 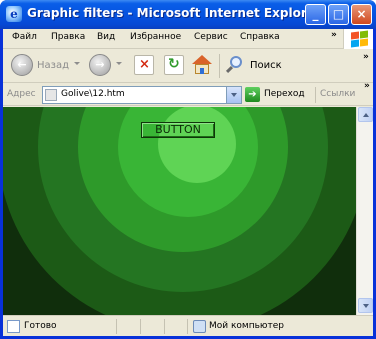 What do you see at coordinates (93, 94) in the screenshot?
I see `address-value: Golive\12.htm` at bounding box center [93, 94].